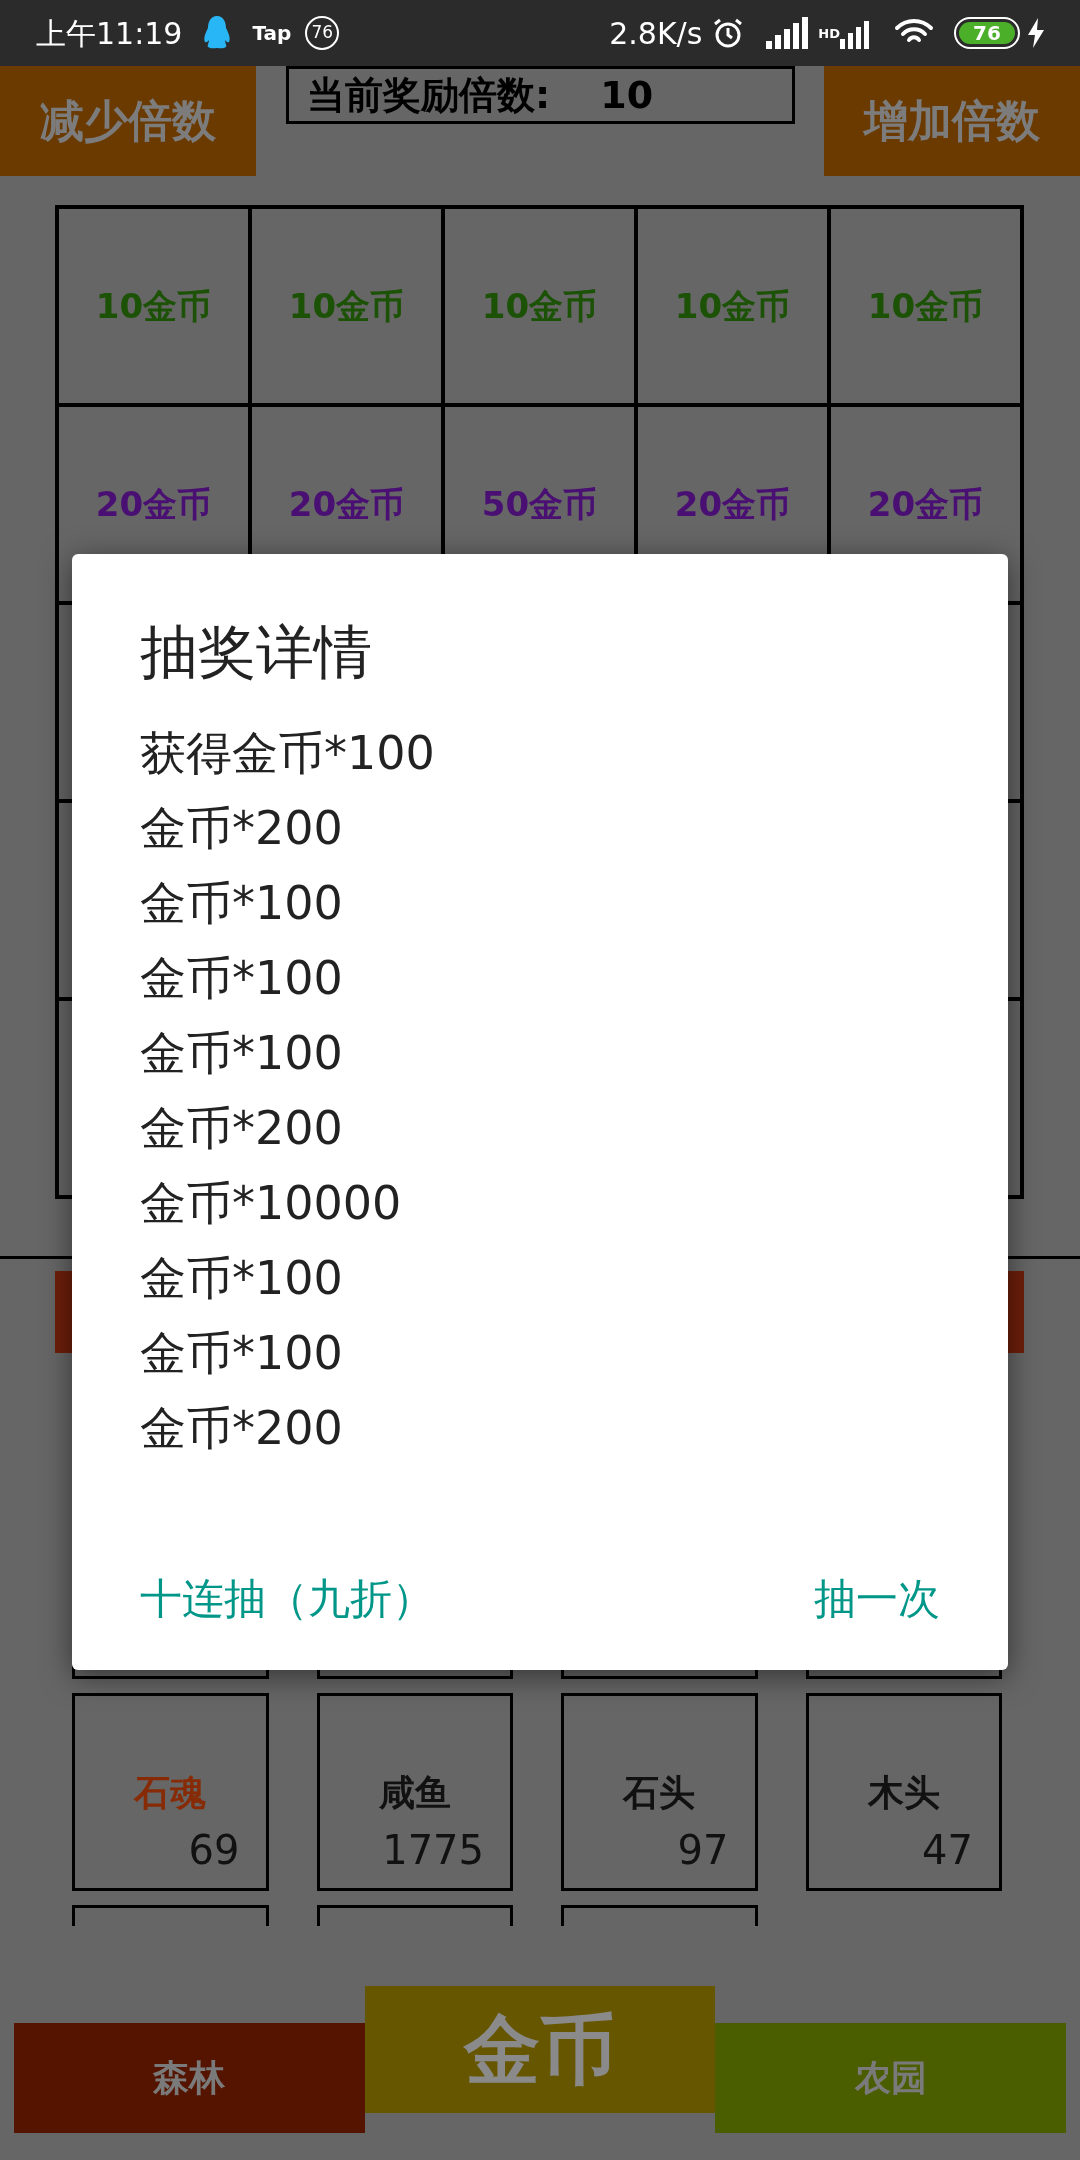 This screenshot has height=2160, width=1080. What do you see at coordinates (728, 33) in the screenshot?
I see `alarm-icon` at bounding box center [728, 33].